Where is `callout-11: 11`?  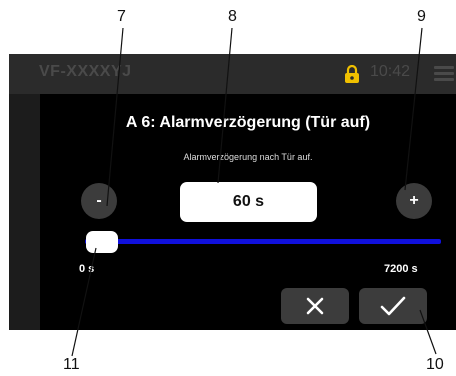
callout-11: 11 is located at coordinates (71, 364).